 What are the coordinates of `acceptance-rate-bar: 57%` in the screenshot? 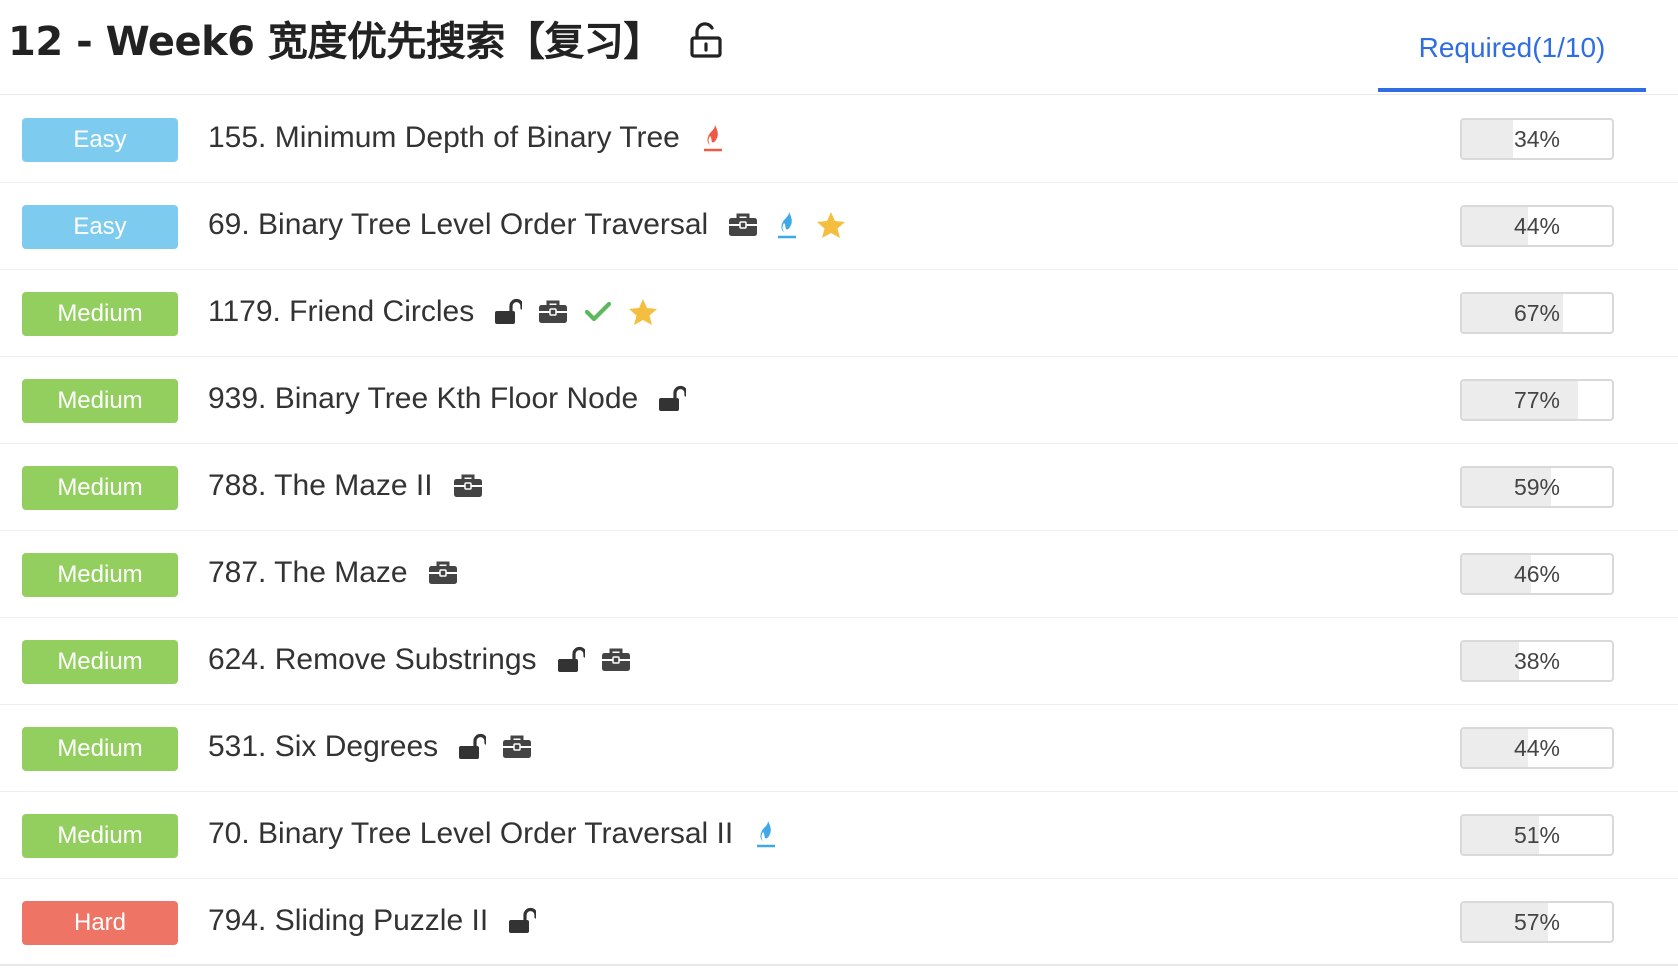 It's located at (1537, 922).